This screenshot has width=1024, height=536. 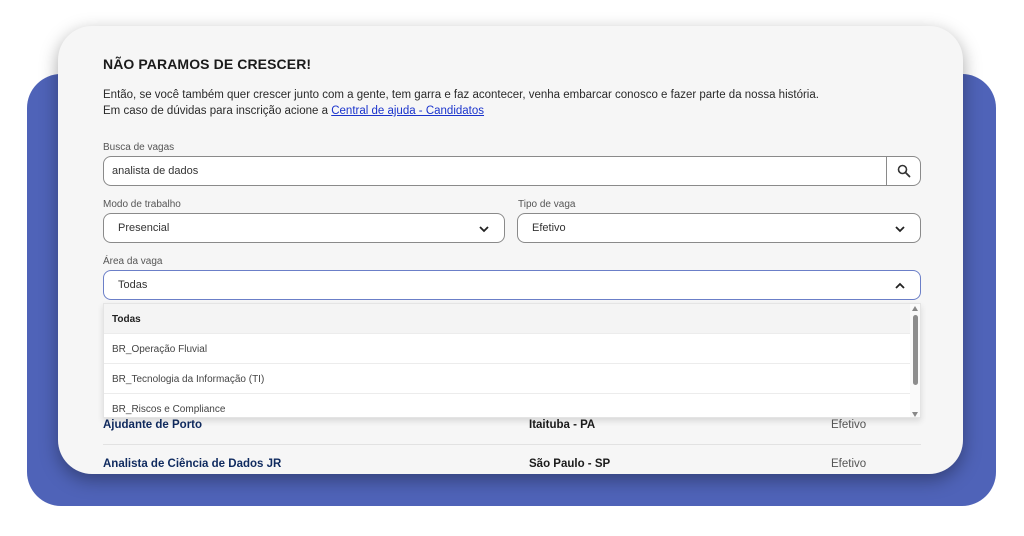 What do you see at coordinates (508, 319) in the screenshot?
I see `area-option-todas: Todas` at bounding box center [508, 319].